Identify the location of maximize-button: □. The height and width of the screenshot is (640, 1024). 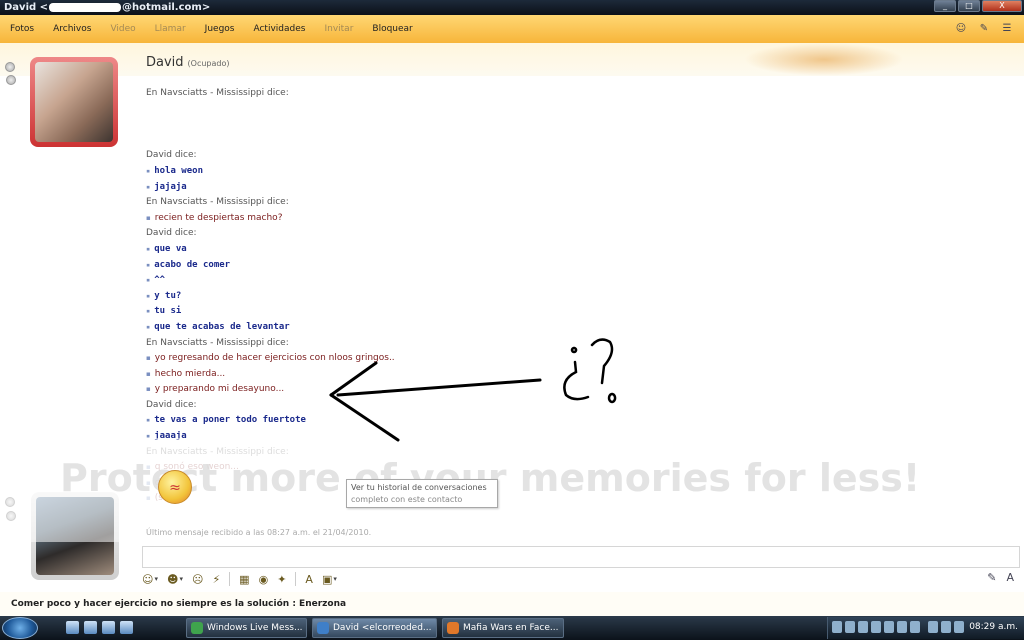
(969, 6).